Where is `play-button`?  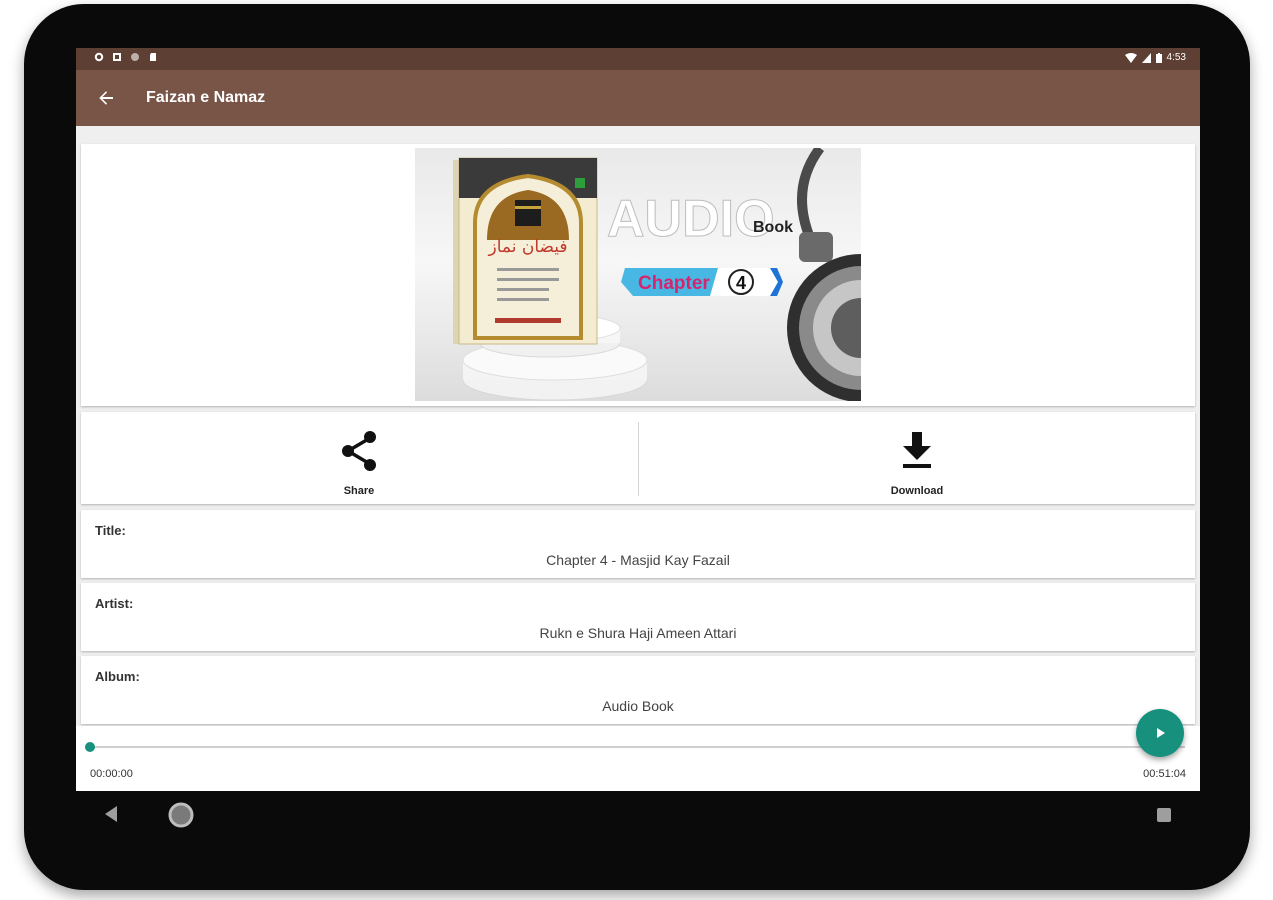
play-button is located at coordinates (1160, 733).